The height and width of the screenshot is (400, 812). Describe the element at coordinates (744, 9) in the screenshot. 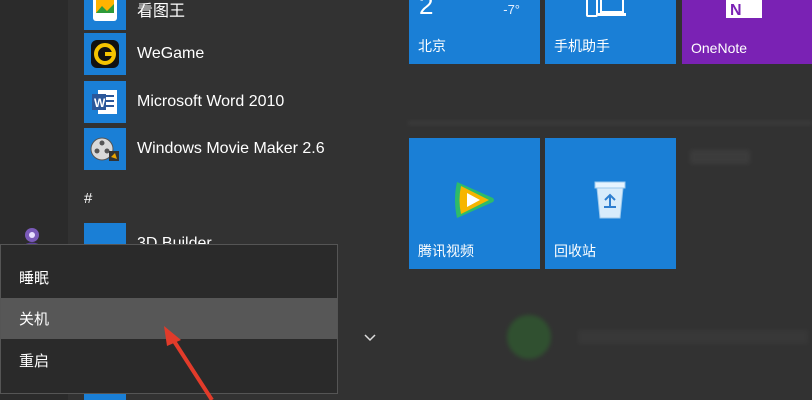

I see `onenote-icon: N` at that location.